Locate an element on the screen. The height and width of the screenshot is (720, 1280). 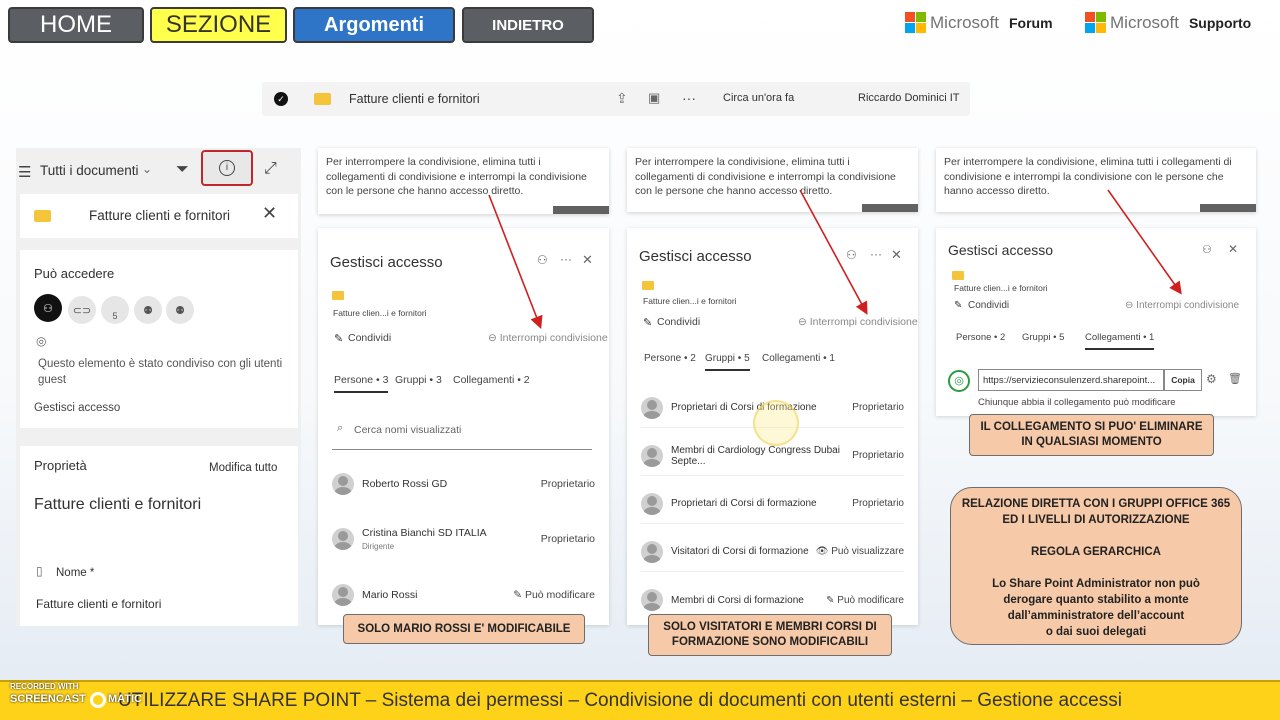
check-icon: ✓ is located at coordinates (281, 99).